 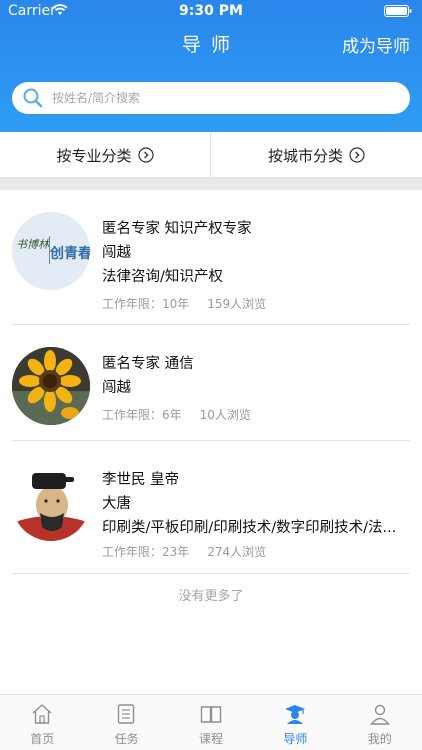 What do you see at coordinates (295, 714) in the screenshot?
I see `mentor-icon` at bounding box center [295, 714].